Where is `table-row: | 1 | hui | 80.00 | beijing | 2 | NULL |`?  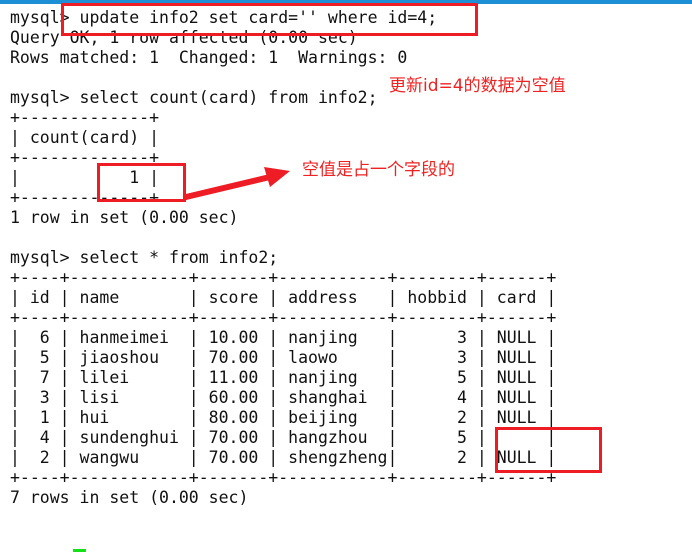 table-row: | 1 | hui | 80.00 | beijing | 2 | NULL | is located at coordinates (283, 417).